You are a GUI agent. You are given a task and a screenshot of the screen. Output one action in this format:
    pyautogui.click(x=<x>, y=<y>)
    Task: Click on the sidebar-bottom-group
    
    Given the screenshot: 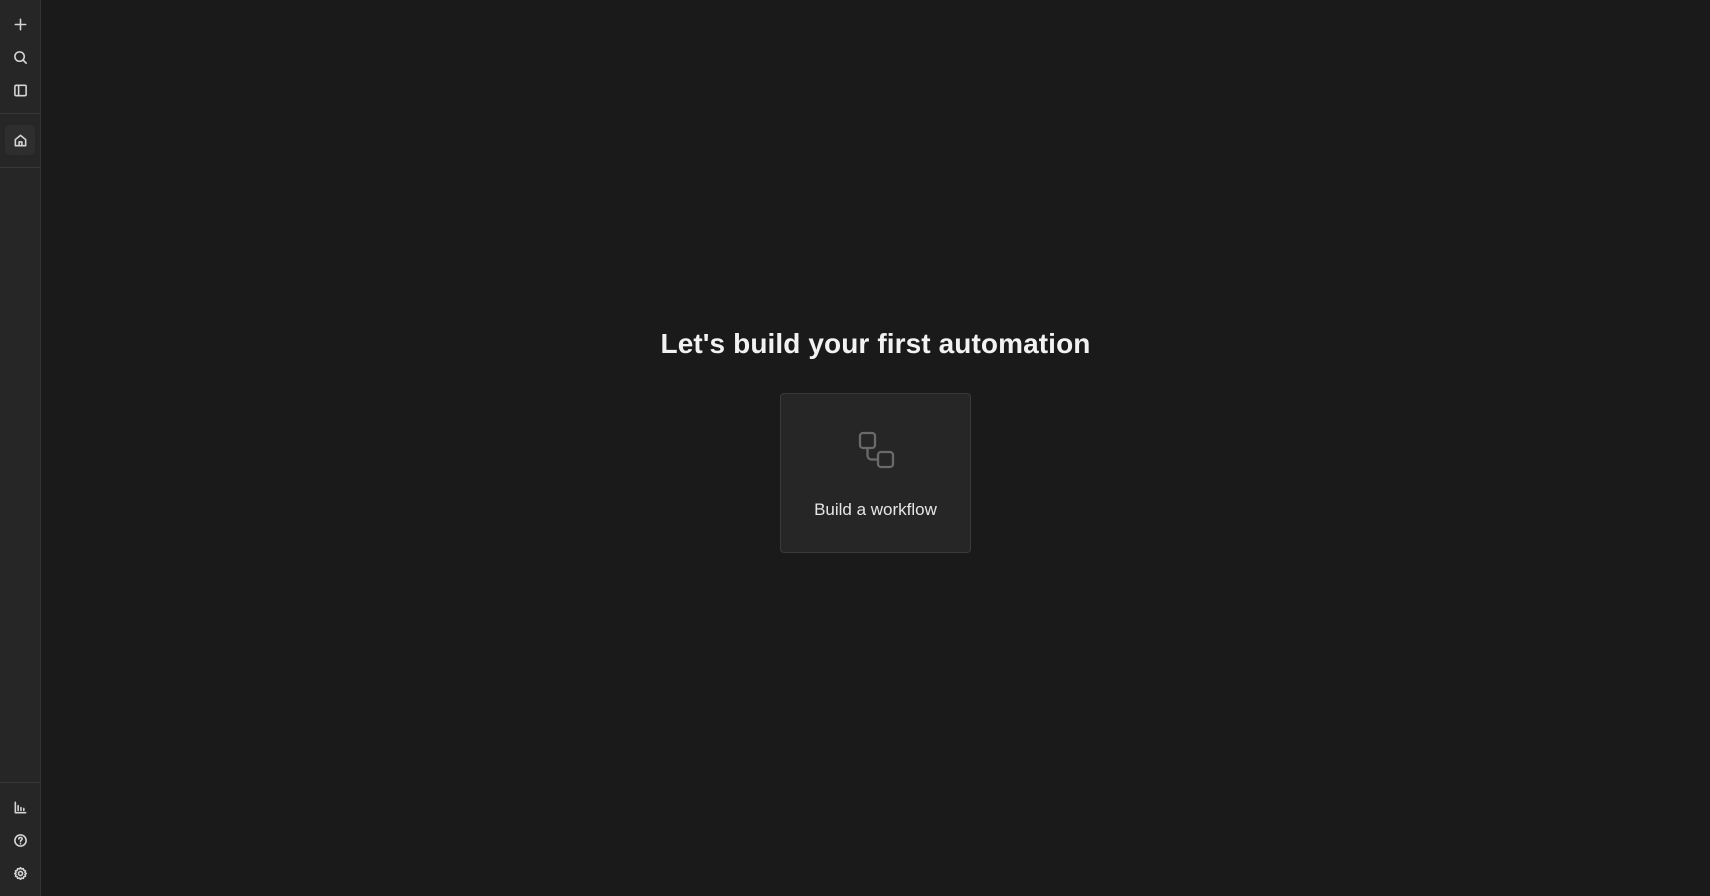 What is the action you would take?
    pyautogui.click(x=20, y=839)
    